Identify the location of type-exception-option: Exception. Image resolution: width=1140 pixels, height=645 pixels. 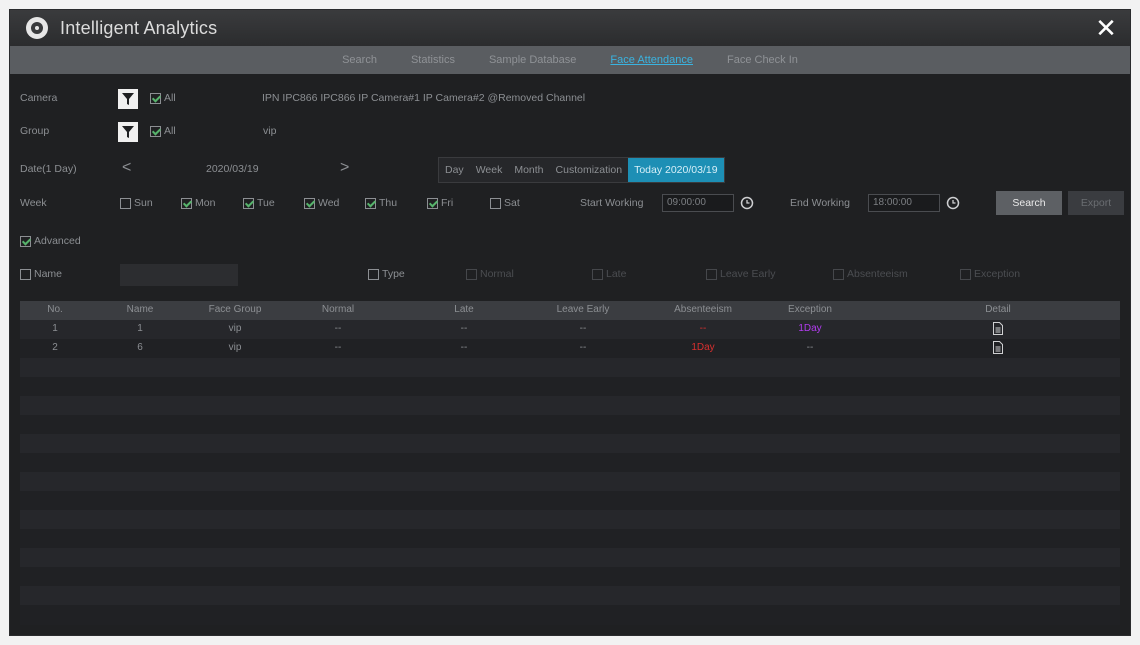
(990, 274).